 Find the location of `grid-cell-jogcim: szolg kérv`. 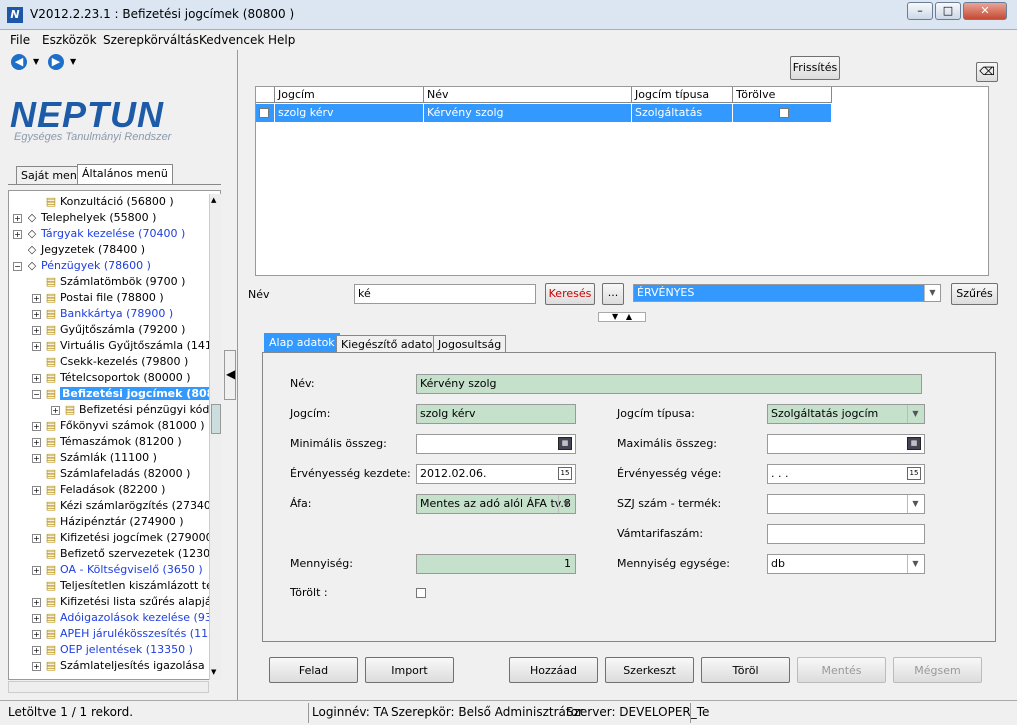

grid-cell-jogcim: szolg kérv is located at coordinates (349, 113).